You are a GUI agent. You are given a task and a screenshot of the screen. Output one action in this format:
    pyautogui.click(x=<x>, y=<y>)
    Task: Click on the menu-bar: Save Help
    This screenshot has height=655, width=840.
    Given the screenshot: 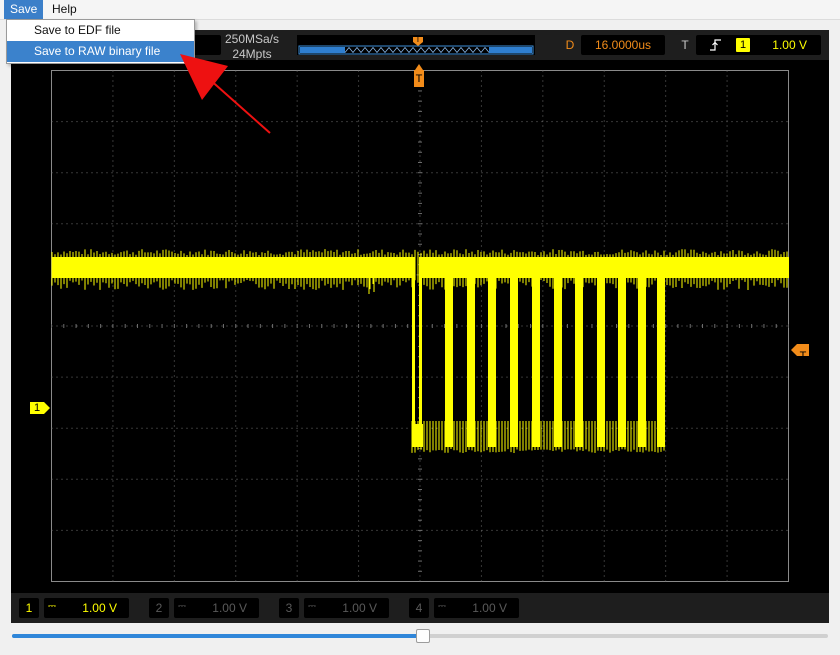 What is the action you would take?
    pyautogui.click(x=420, y=10)
    